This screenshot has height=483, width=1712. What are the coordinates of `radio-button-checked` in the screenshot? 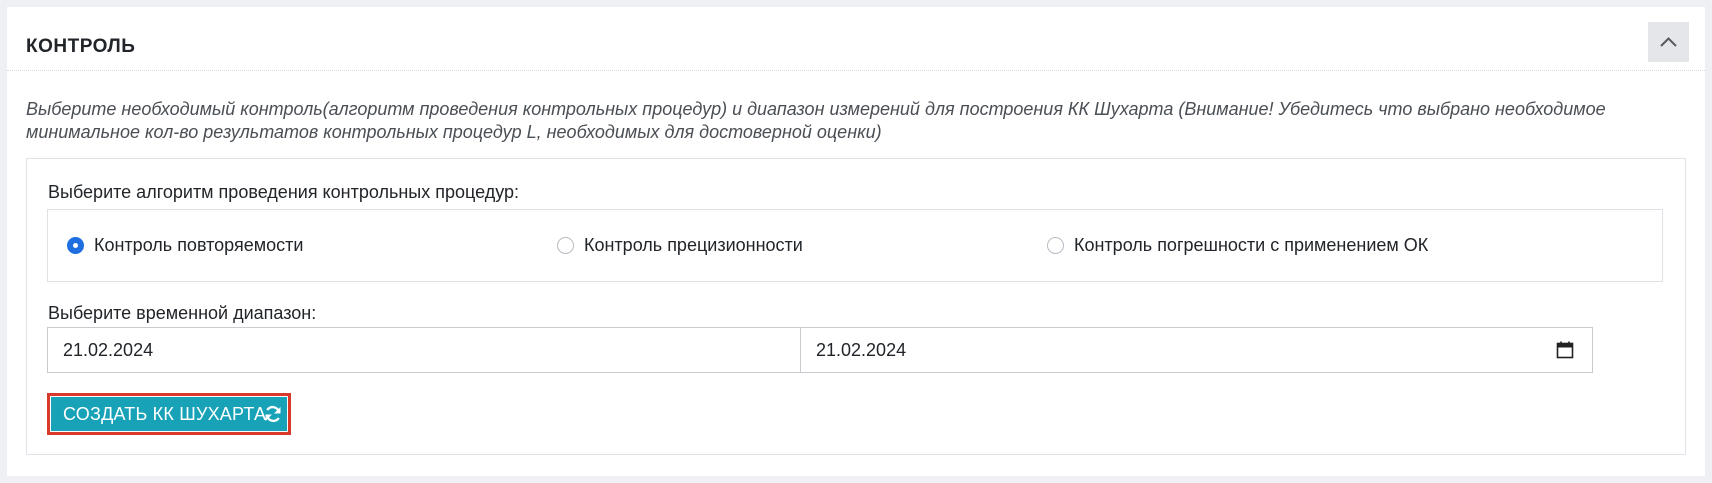 It's located at (75, 245).